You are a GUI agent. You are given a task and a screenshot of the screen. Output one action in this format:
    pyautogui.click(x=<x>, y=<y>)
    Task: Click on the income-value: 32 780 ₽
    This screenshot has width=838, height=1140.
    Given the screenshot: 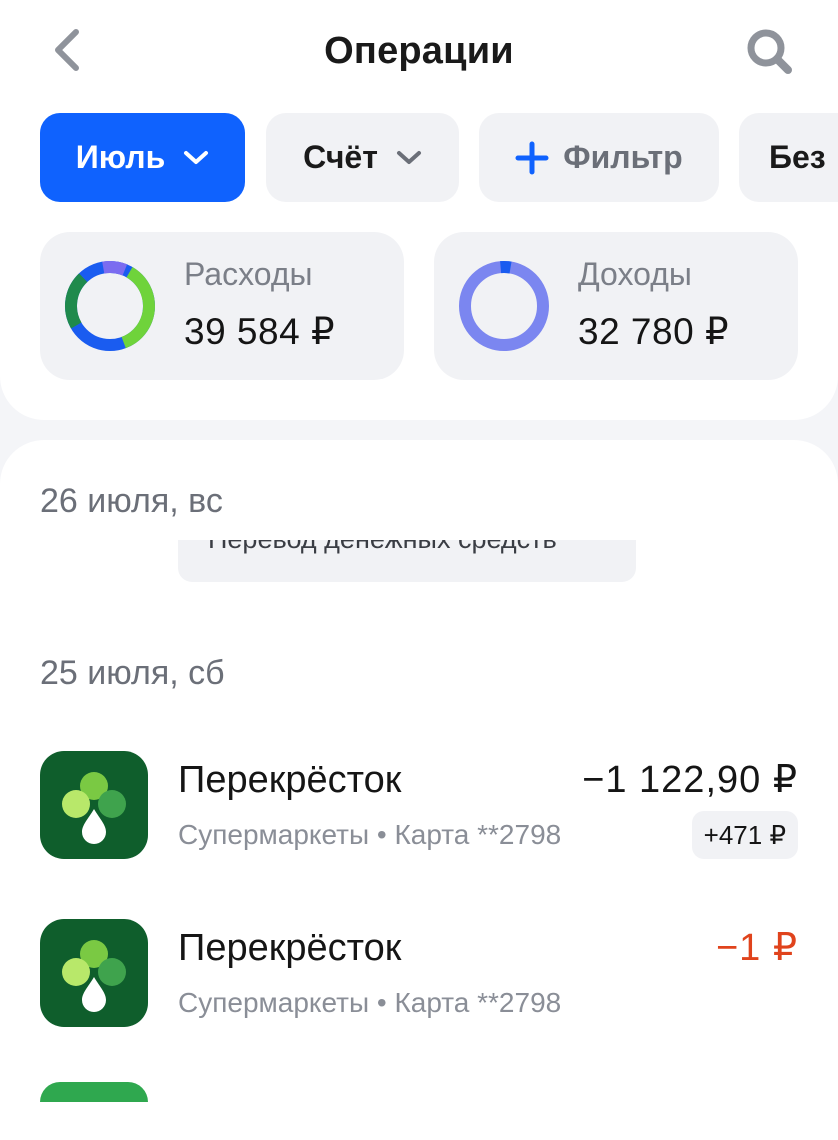 What is the action you would take?
    pyautogui.click(x=653, y=331)
    